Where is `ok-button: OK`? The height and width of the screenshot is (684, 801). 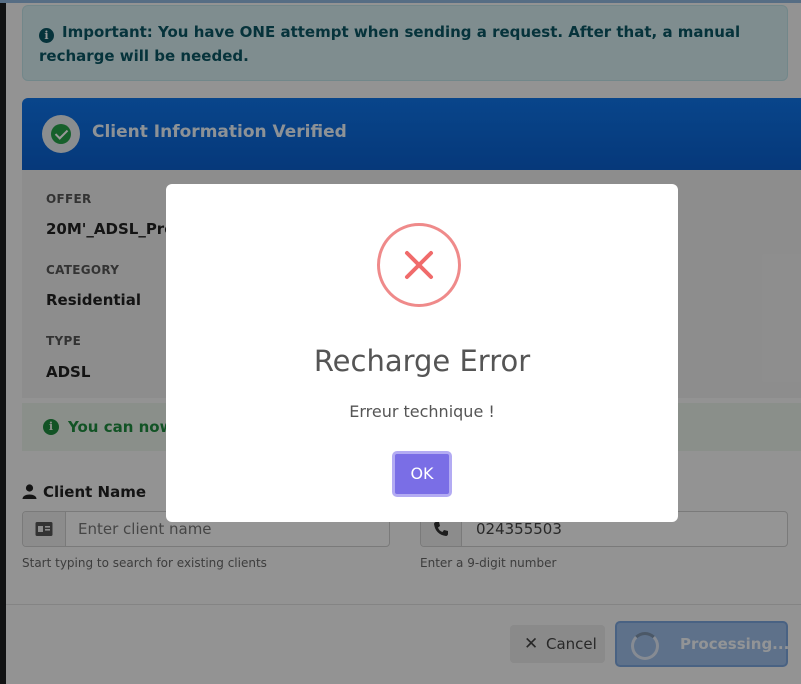 ok-button: OK is located at coordinates (422, 474).